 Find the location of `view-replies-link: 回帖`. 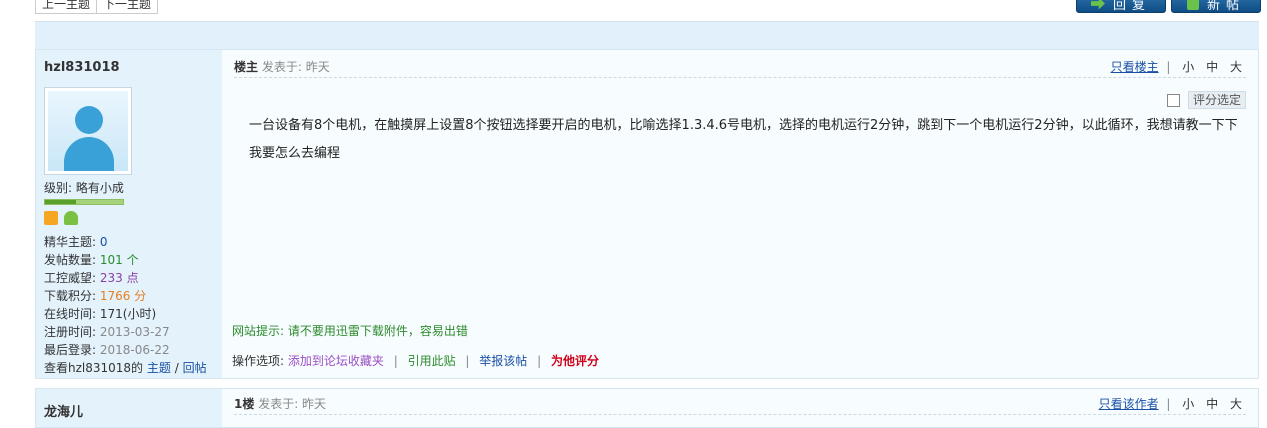

view-replies-link: 回帖 is located at coordinates (195, 368).